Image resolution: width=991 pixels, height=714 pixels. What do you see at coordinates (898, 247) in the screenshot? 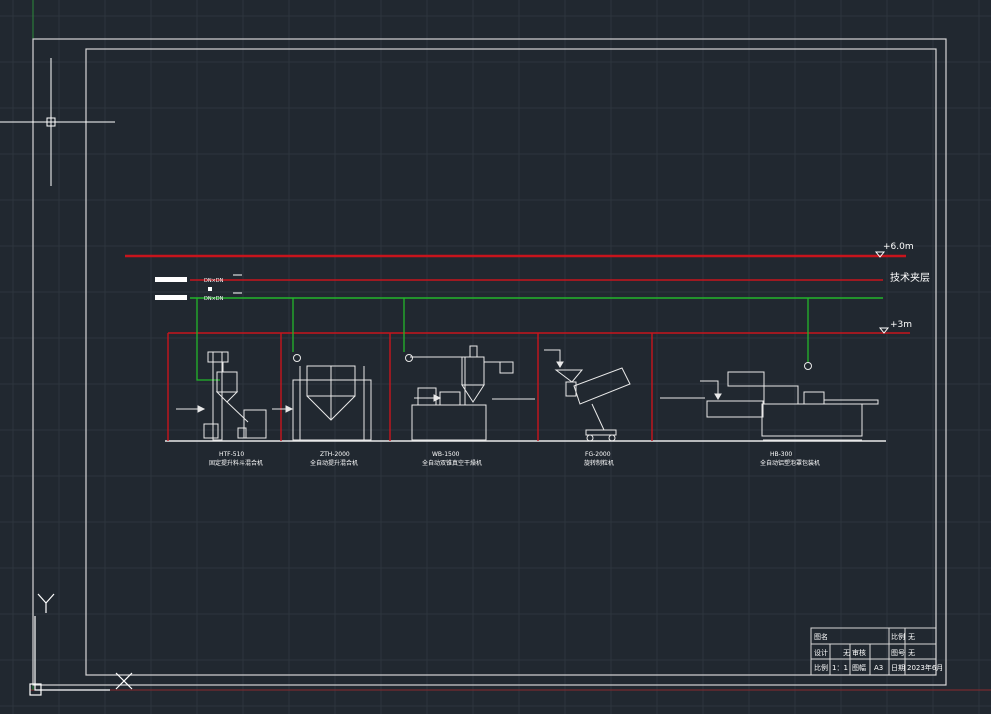
I see `level-label-top: +6.0m` at bounding box center [898, 247].